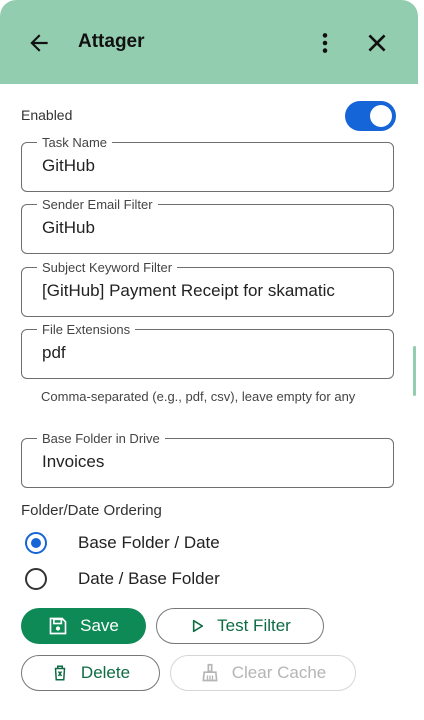 This screenshot has height=720, width=424. I want to click on delete-label: Delete, so click(105, 672).